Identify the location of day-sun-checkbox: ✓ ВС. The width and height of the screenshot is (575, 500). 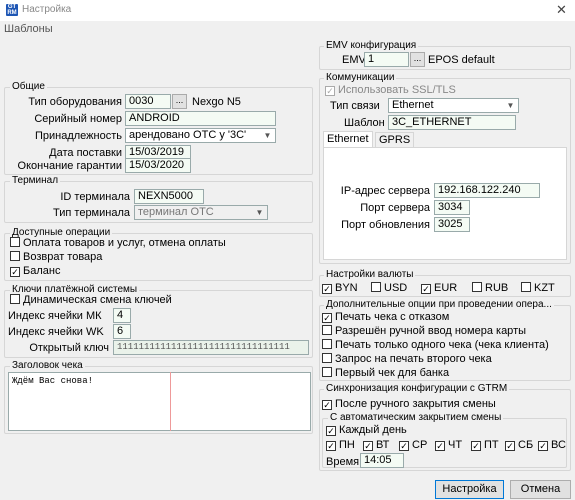
(552, 445).